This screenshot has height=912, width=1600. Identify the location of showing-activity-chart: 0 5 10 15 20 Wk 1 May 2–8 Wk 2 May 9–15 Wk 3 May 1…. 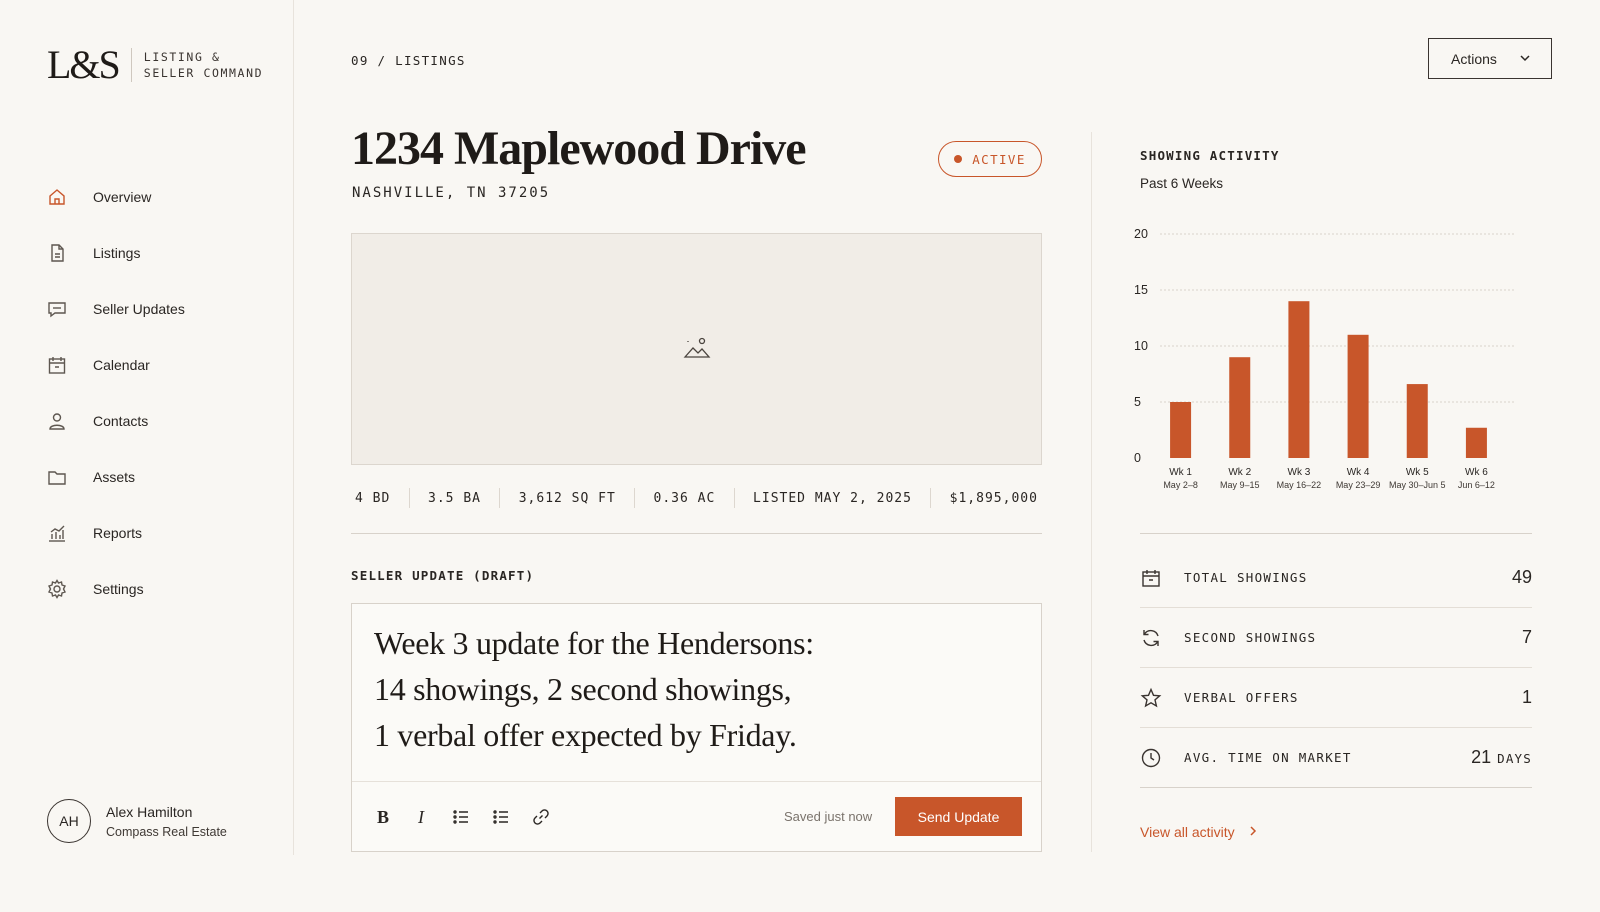
(1324, 358).